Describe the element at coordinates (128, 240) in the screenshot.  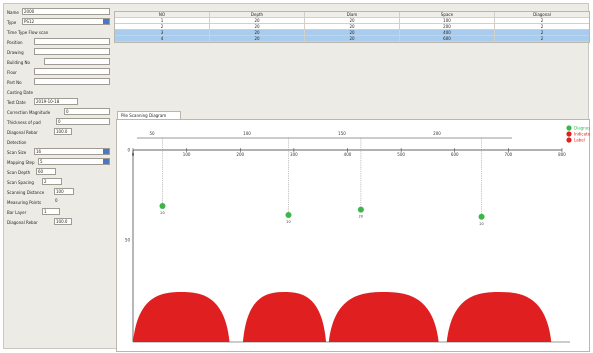
I see `y-tick-label: 50` at that location.